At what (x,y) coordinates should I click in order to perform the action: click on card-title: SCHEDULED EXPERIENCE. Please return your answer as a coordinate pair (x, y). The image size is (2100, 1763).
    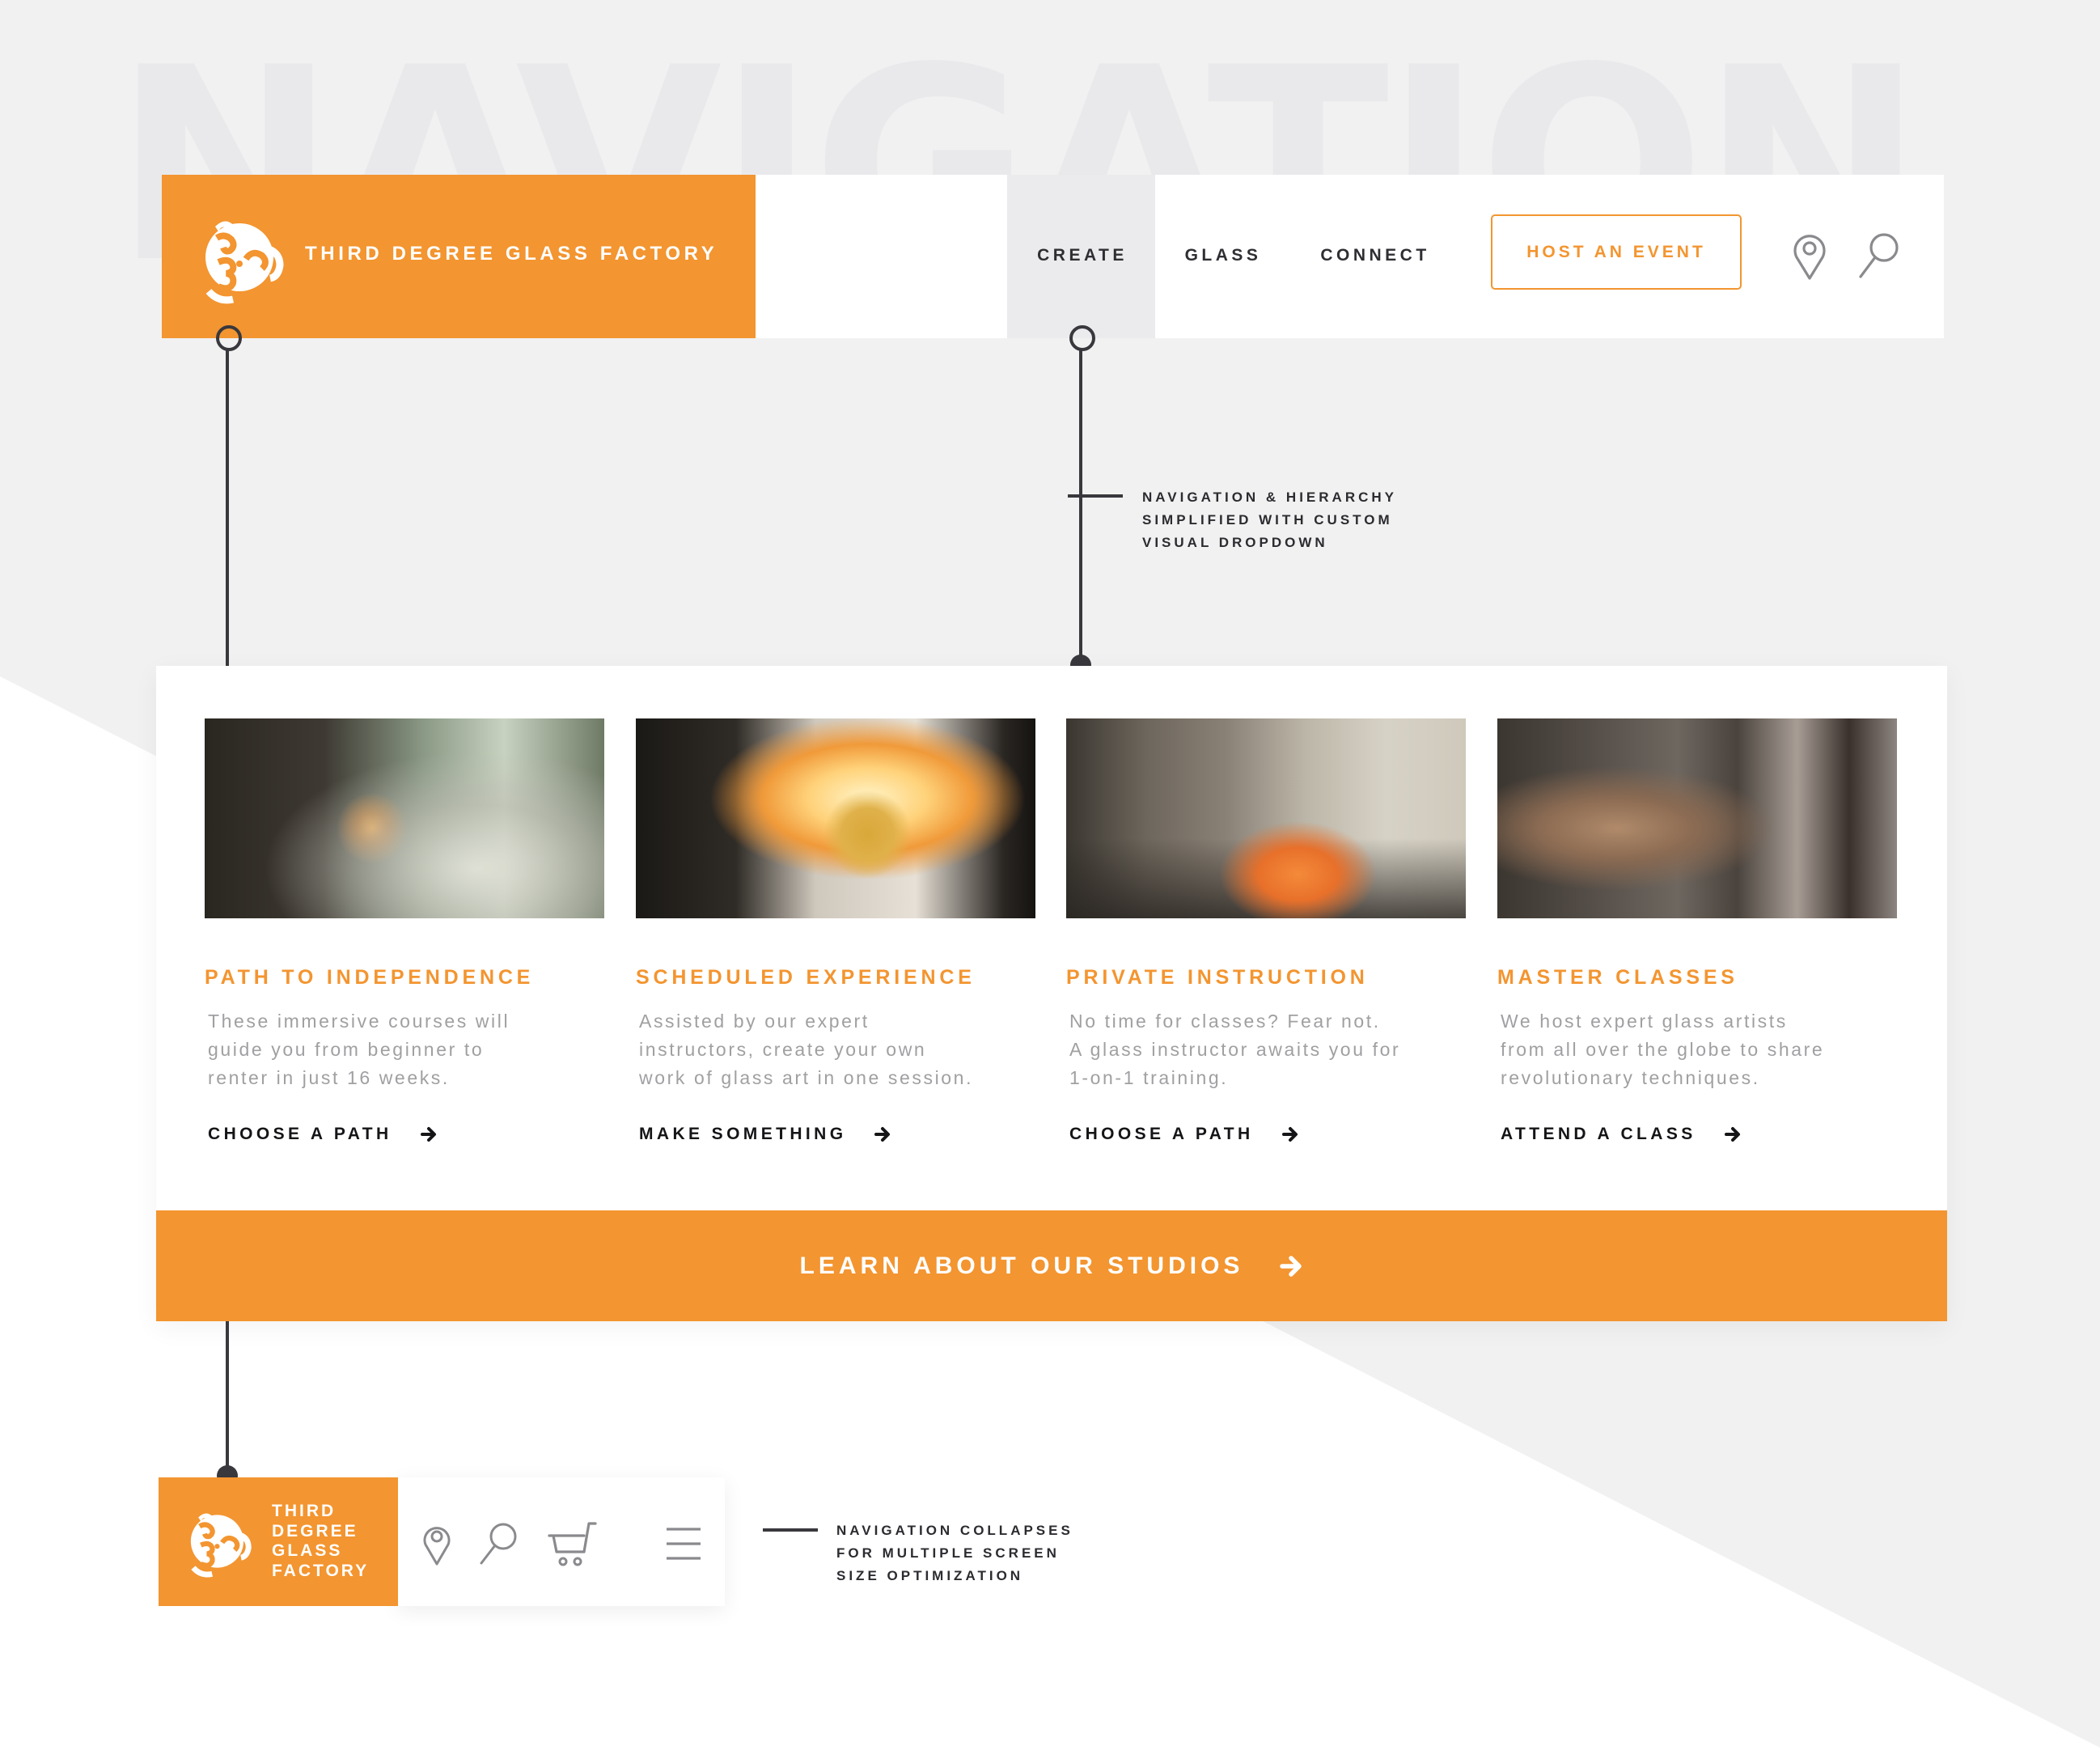
    Looking at the image, I should click on (806, 977).